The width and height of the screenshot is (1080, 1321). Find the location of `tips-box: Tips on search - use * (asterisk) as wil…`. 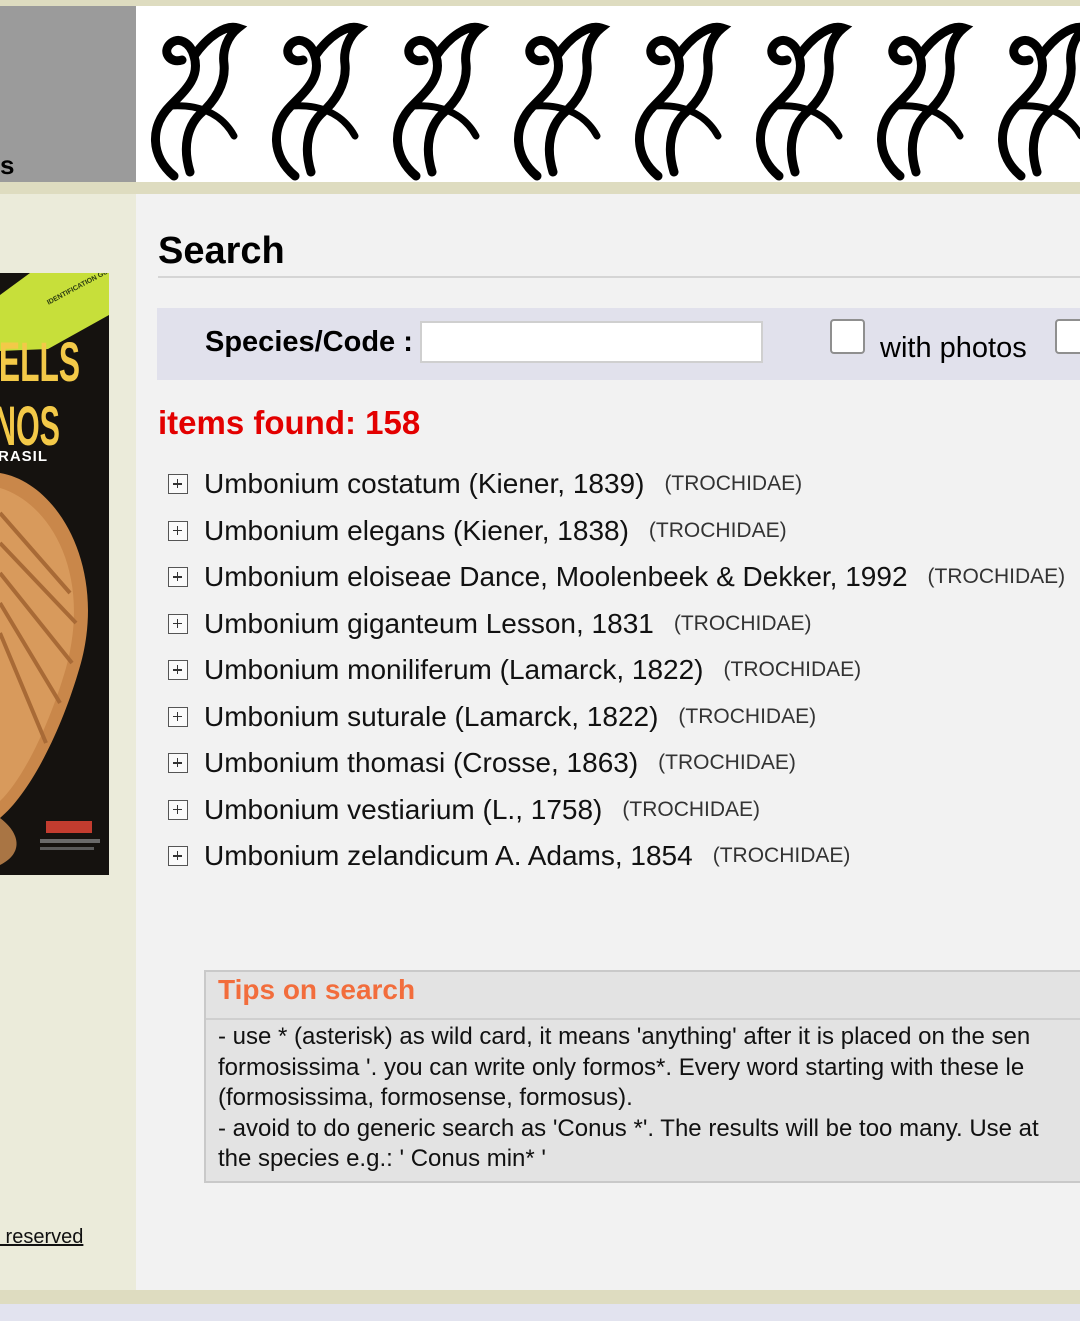

tips-box: Tips on search - use * (asterisk) as wil… is located at coordinates (642, 1076).